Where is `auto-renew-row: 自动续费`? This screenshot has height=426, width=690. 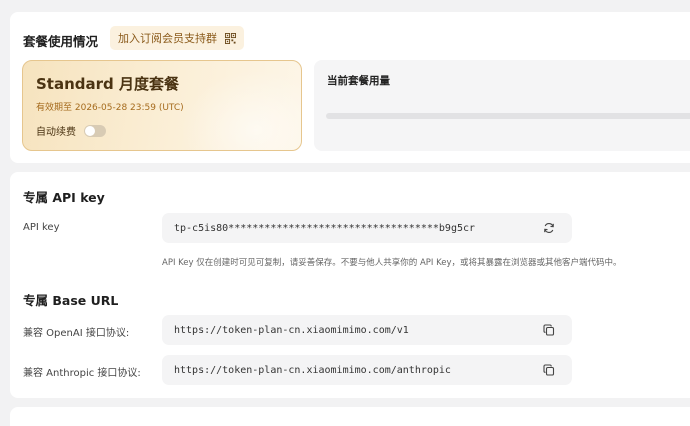 auto-renew-row: 自动续费 is located at coordinates (71, 130).